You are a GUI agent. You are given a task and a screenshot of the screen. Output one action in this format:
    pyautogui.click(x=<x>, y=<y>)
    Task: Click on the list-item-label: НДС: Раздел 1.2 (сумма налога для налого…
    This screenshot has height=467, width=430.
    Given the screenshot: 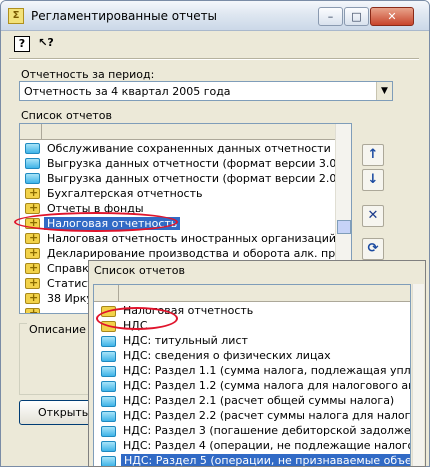 What is the action you would take?
    pyautogui.click(x=266, y=385)
    